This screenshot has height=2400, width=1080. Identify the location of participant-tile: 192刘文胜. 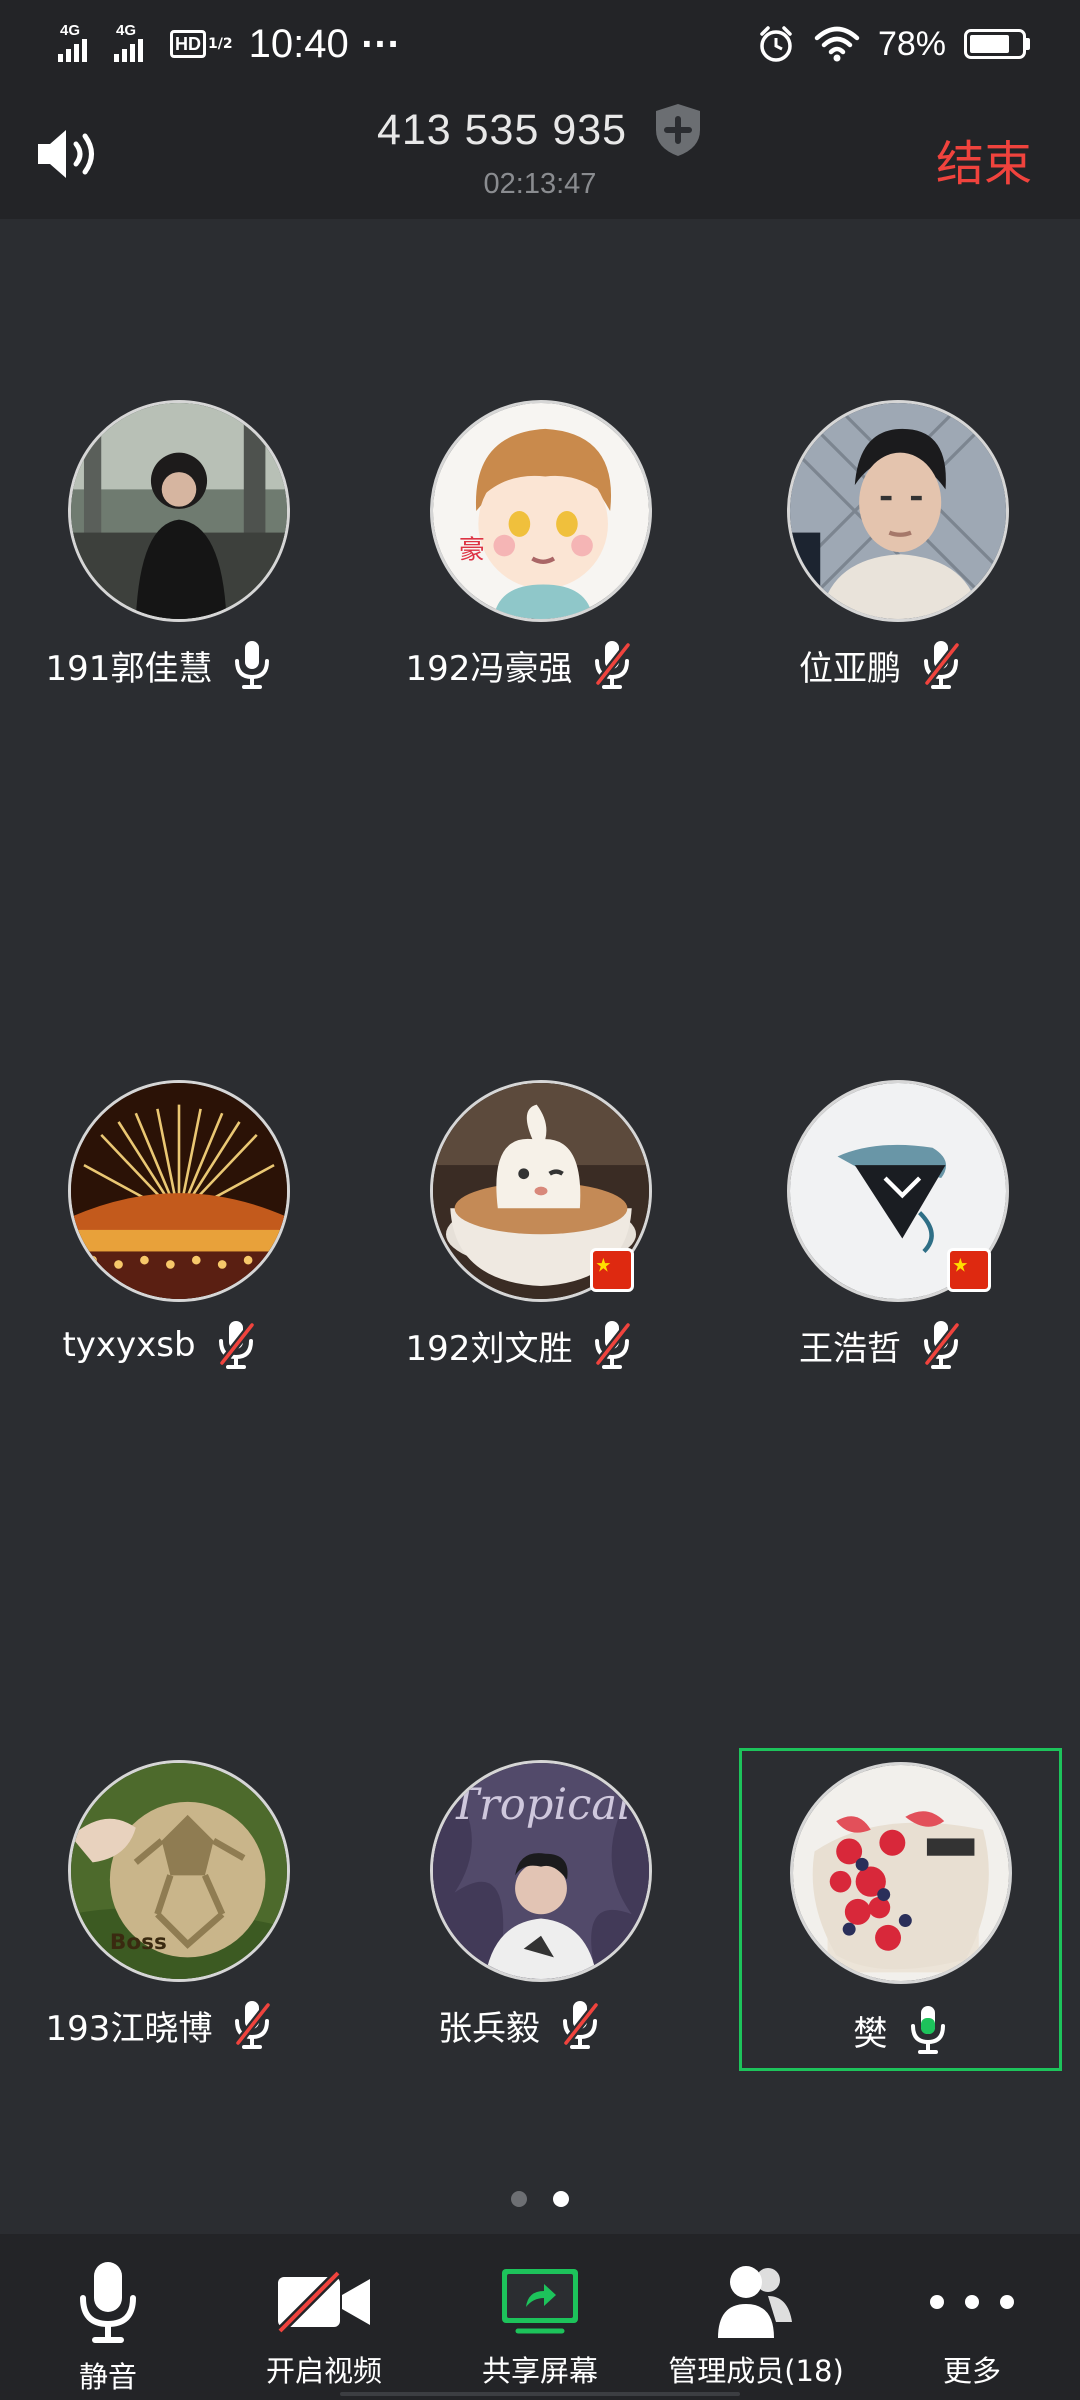
(519, 1233).